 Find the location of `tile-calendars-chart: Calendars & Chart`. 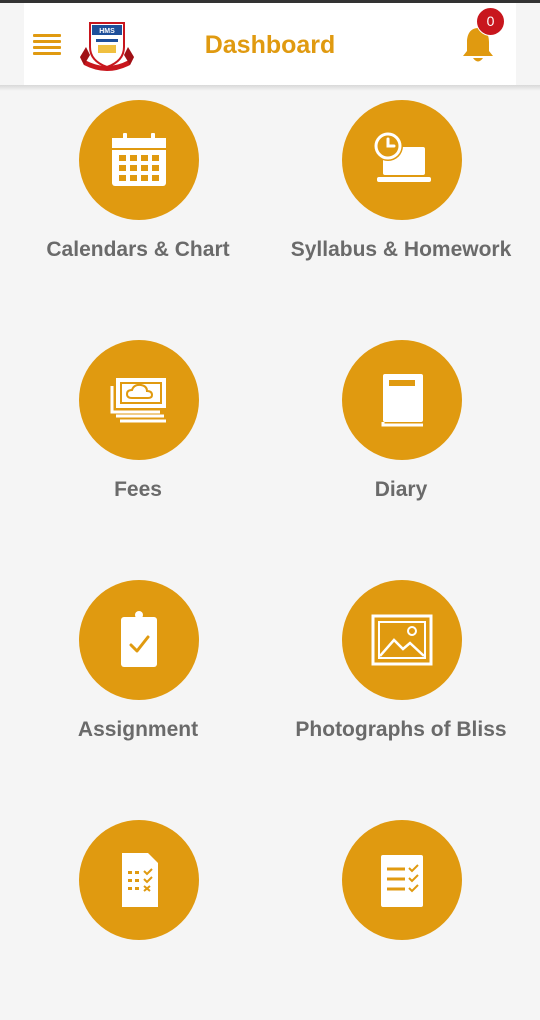

tile-calendars-chart: Calendars & Chart is located at coordinates (138, 200).